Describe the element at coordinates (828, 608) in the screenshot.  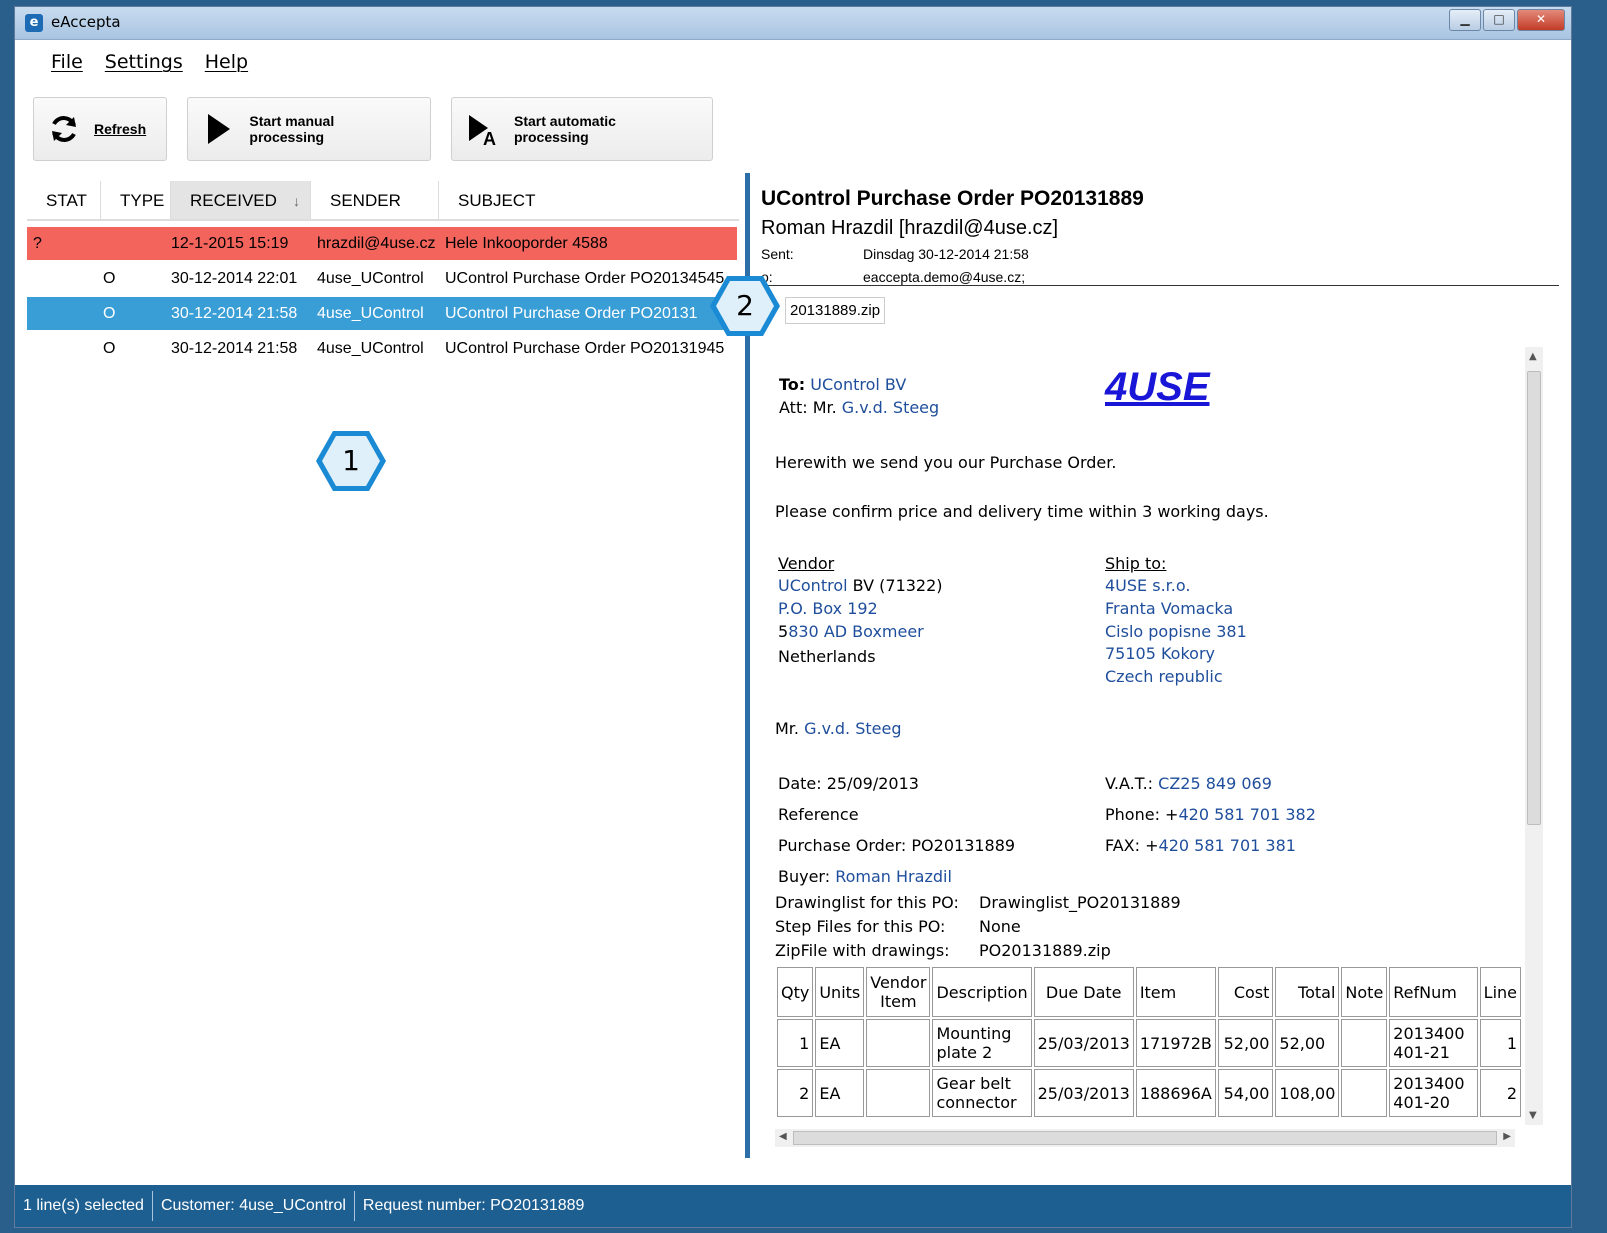
I see `vendor-line-2: P.O. Box 192` at that location.